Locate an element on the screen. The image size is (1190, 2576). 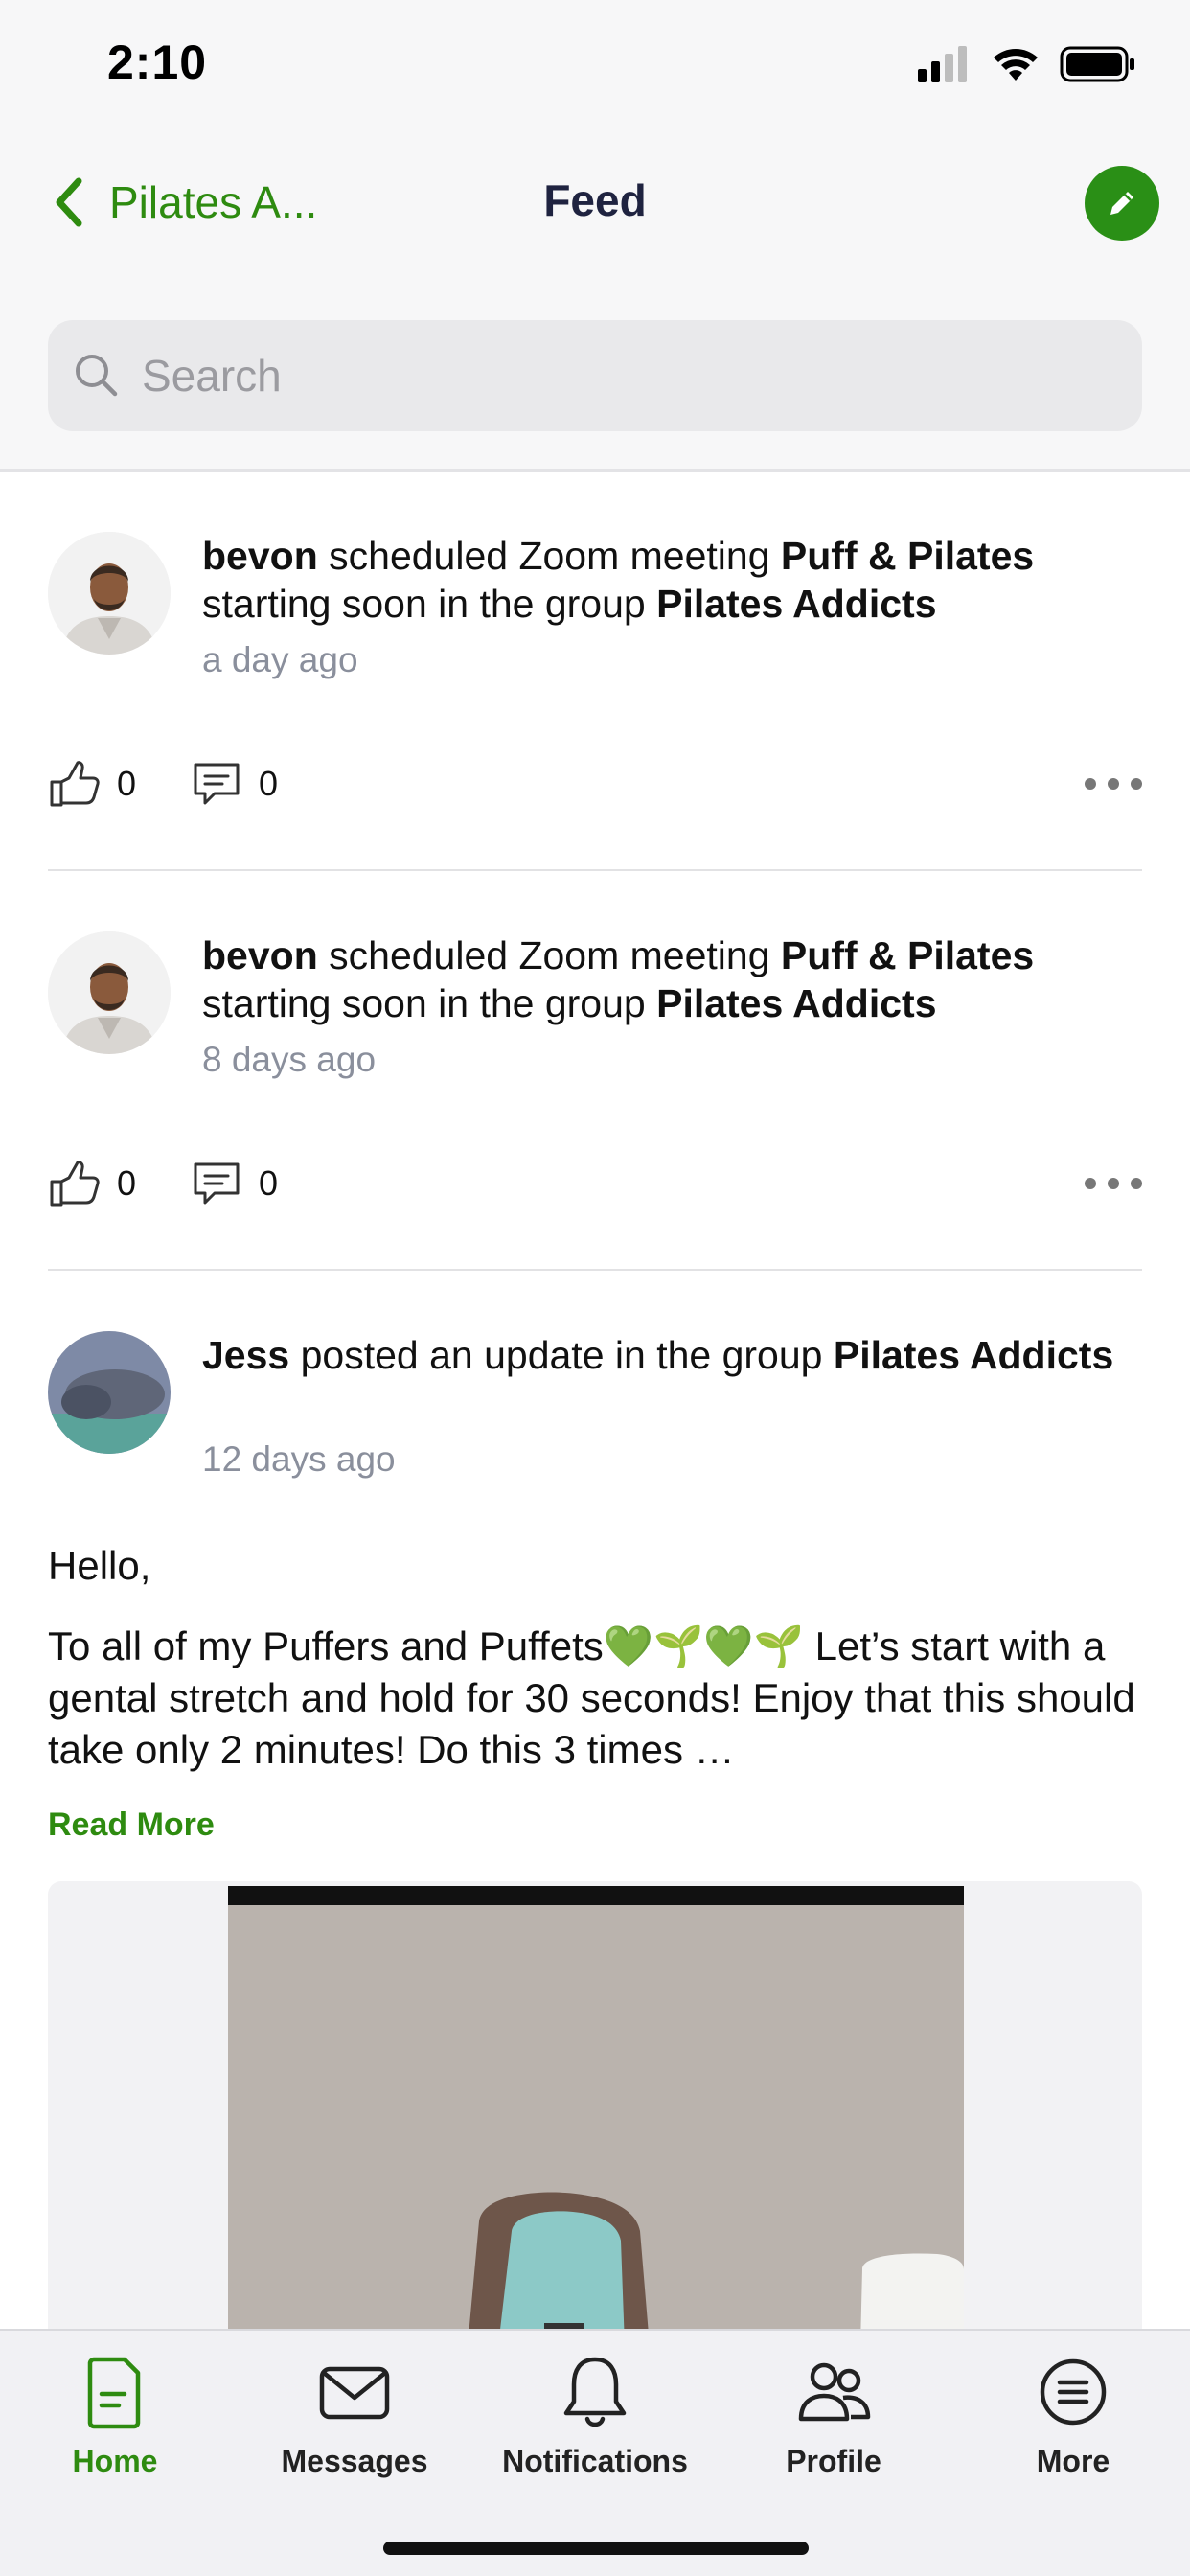
pencil-icon is located at coordinates (1122, 203).